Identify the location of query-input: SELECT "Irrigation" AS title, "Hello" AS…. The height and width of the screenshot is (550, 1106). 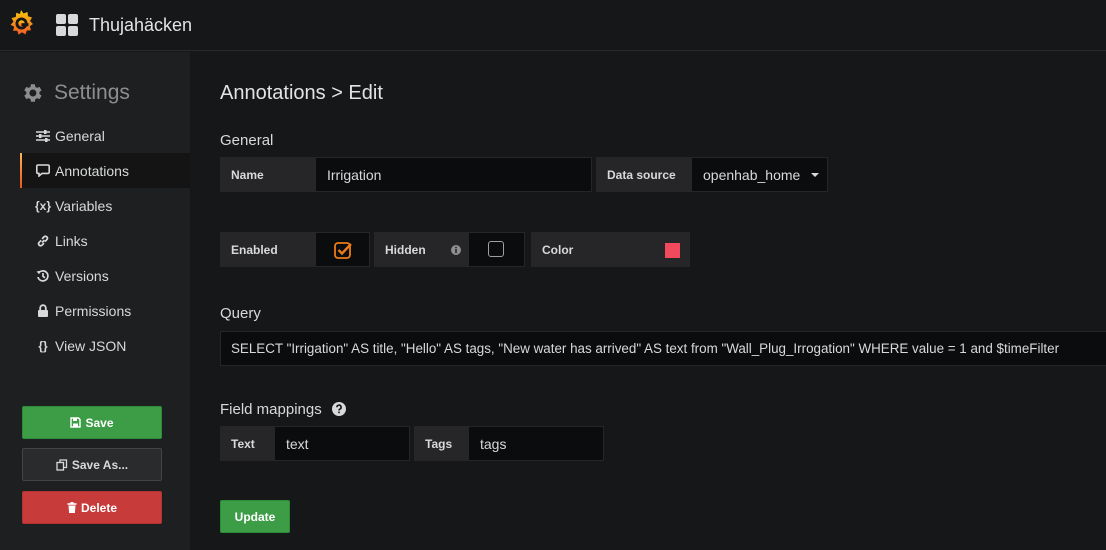
(663, 348).